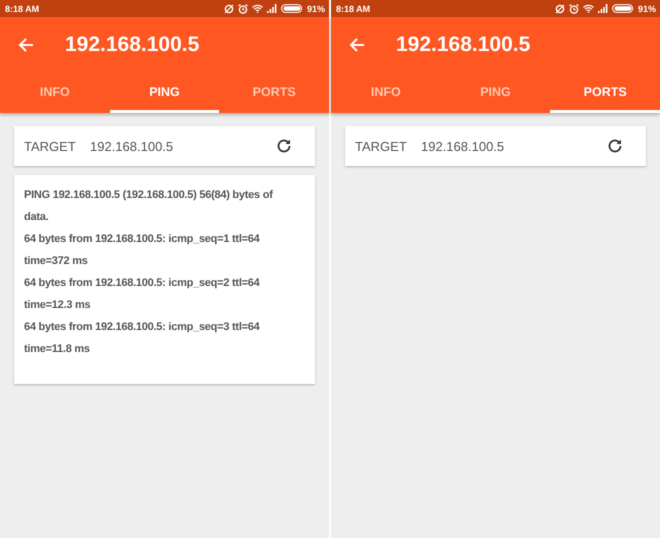 Image resolution: width=660 pixels, height=538 pixels. I want to click on ping-output-line: time=12.3 ms, so click(58, 305).